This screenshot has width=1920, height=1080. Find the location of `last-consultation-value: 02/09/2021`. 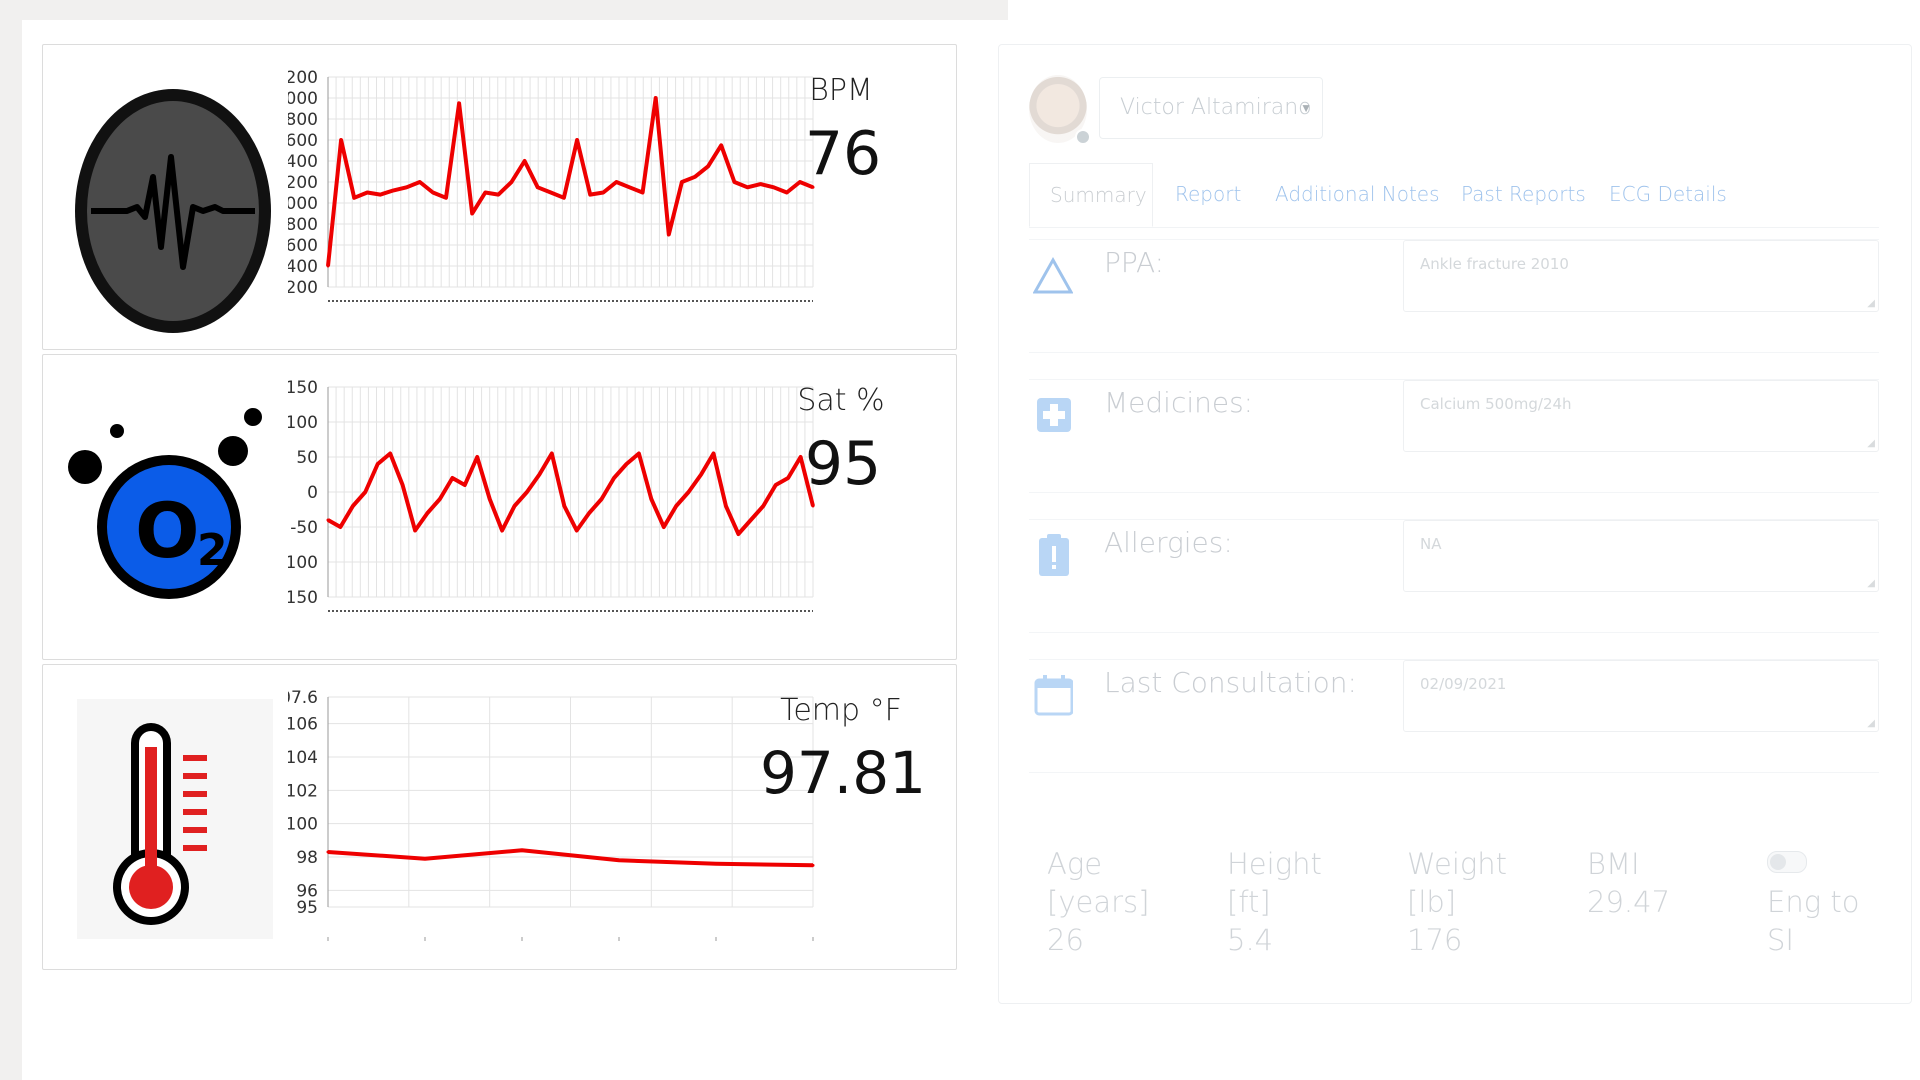

last-consultation-value: 02/09/2021 is located at coordinates (1463, 684).